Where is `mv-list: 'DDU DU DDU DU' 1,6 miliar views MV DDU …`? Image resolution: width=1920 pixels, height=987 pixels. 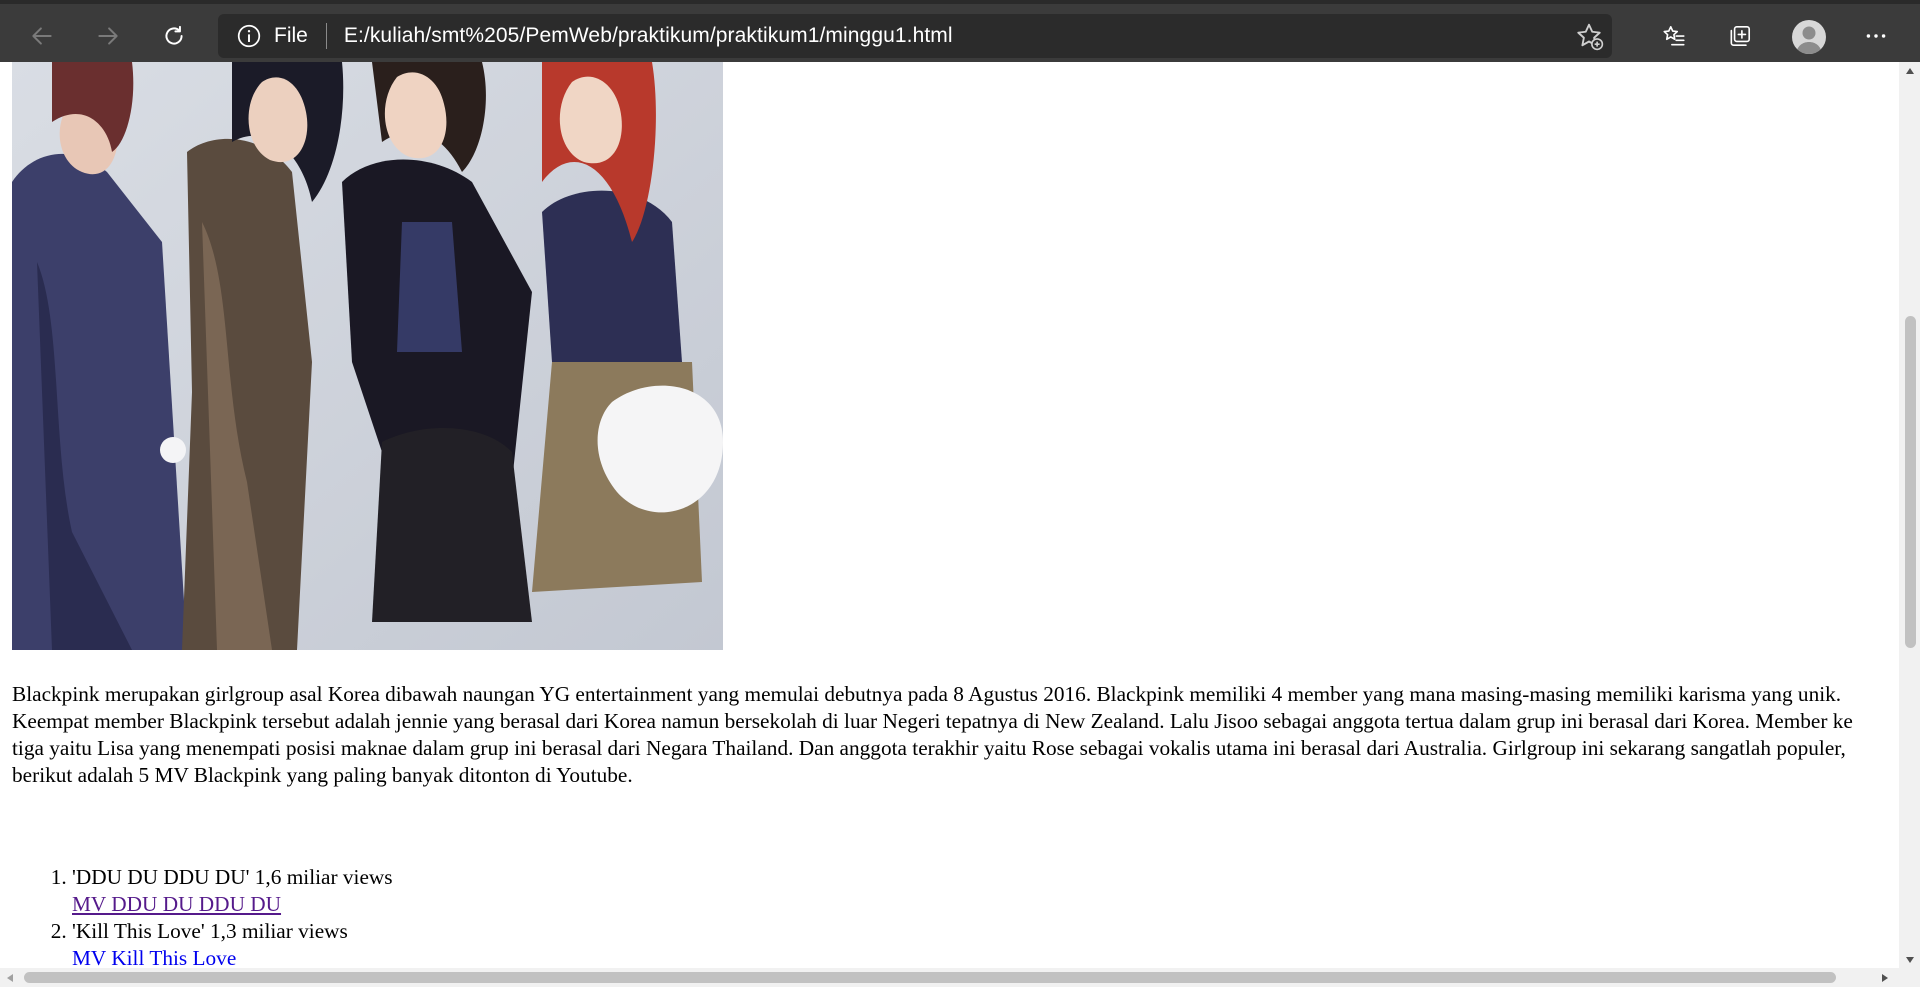
mv-list: 'DDU DU DDU DU' 1,6 miliar views MV DDU … is located at coordinates (462, 916).